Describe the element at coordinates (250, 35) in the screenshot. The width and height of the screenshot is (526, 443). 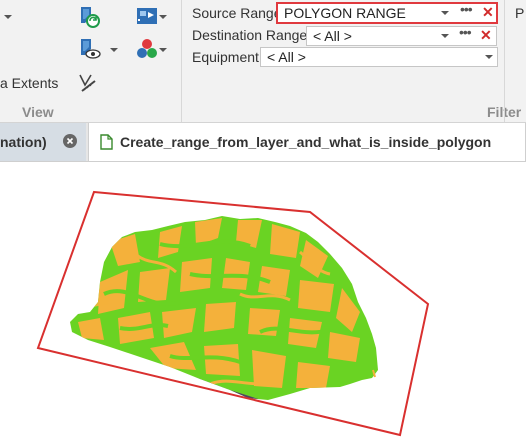
I see `destination-range-label: Destination Range` at that location.